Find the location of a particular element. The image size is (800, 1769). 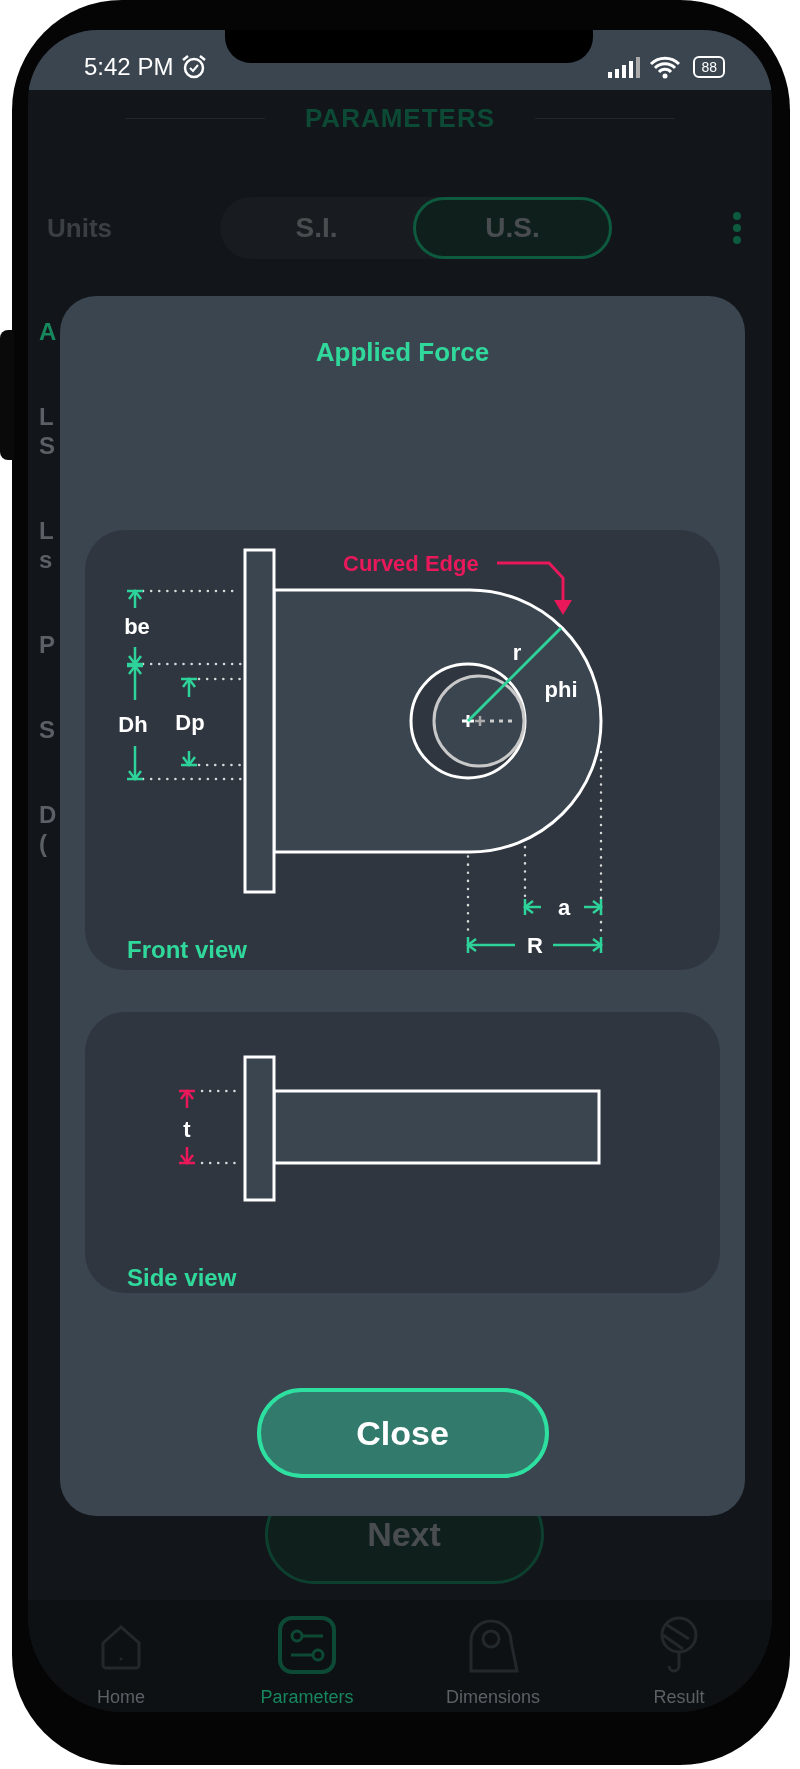

dimension-label: be is located at coordinates (137, 626).